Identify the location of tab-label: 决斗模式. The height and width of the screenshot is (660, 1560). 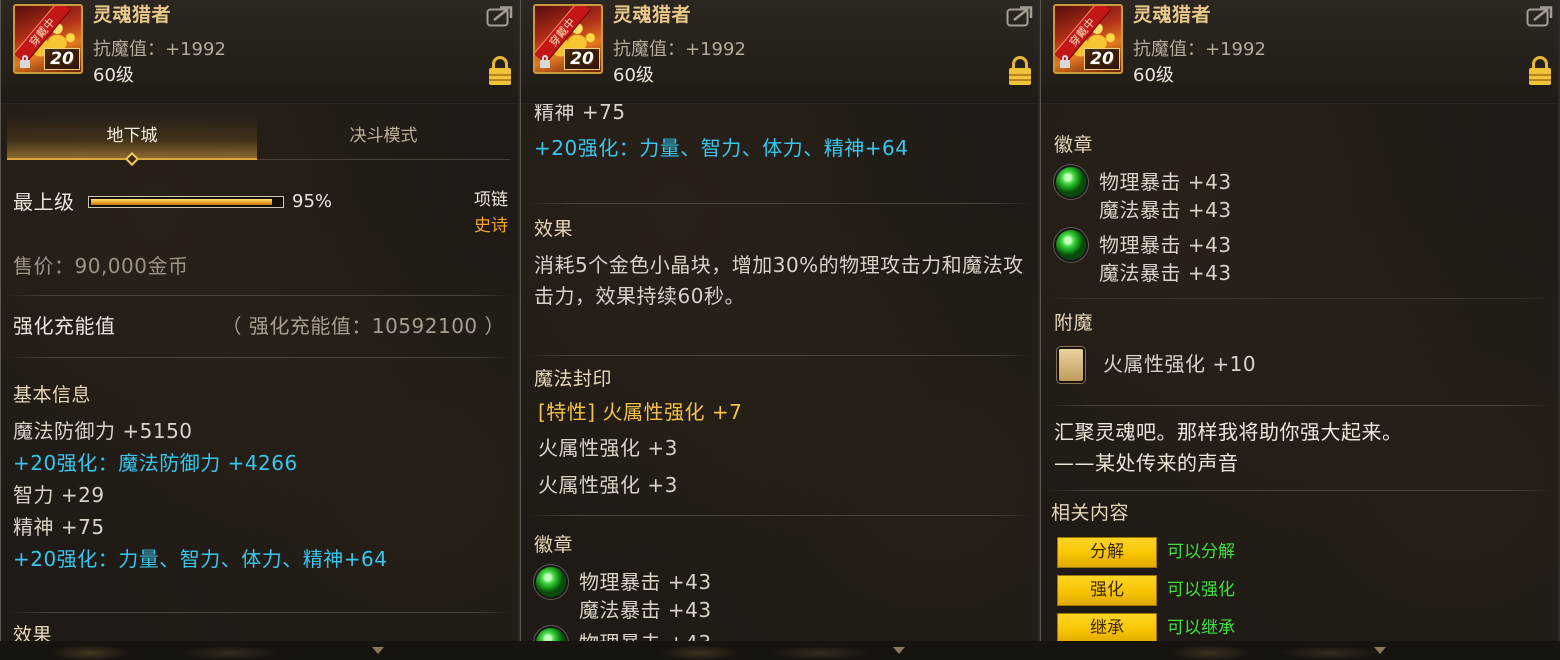
(383, 136).